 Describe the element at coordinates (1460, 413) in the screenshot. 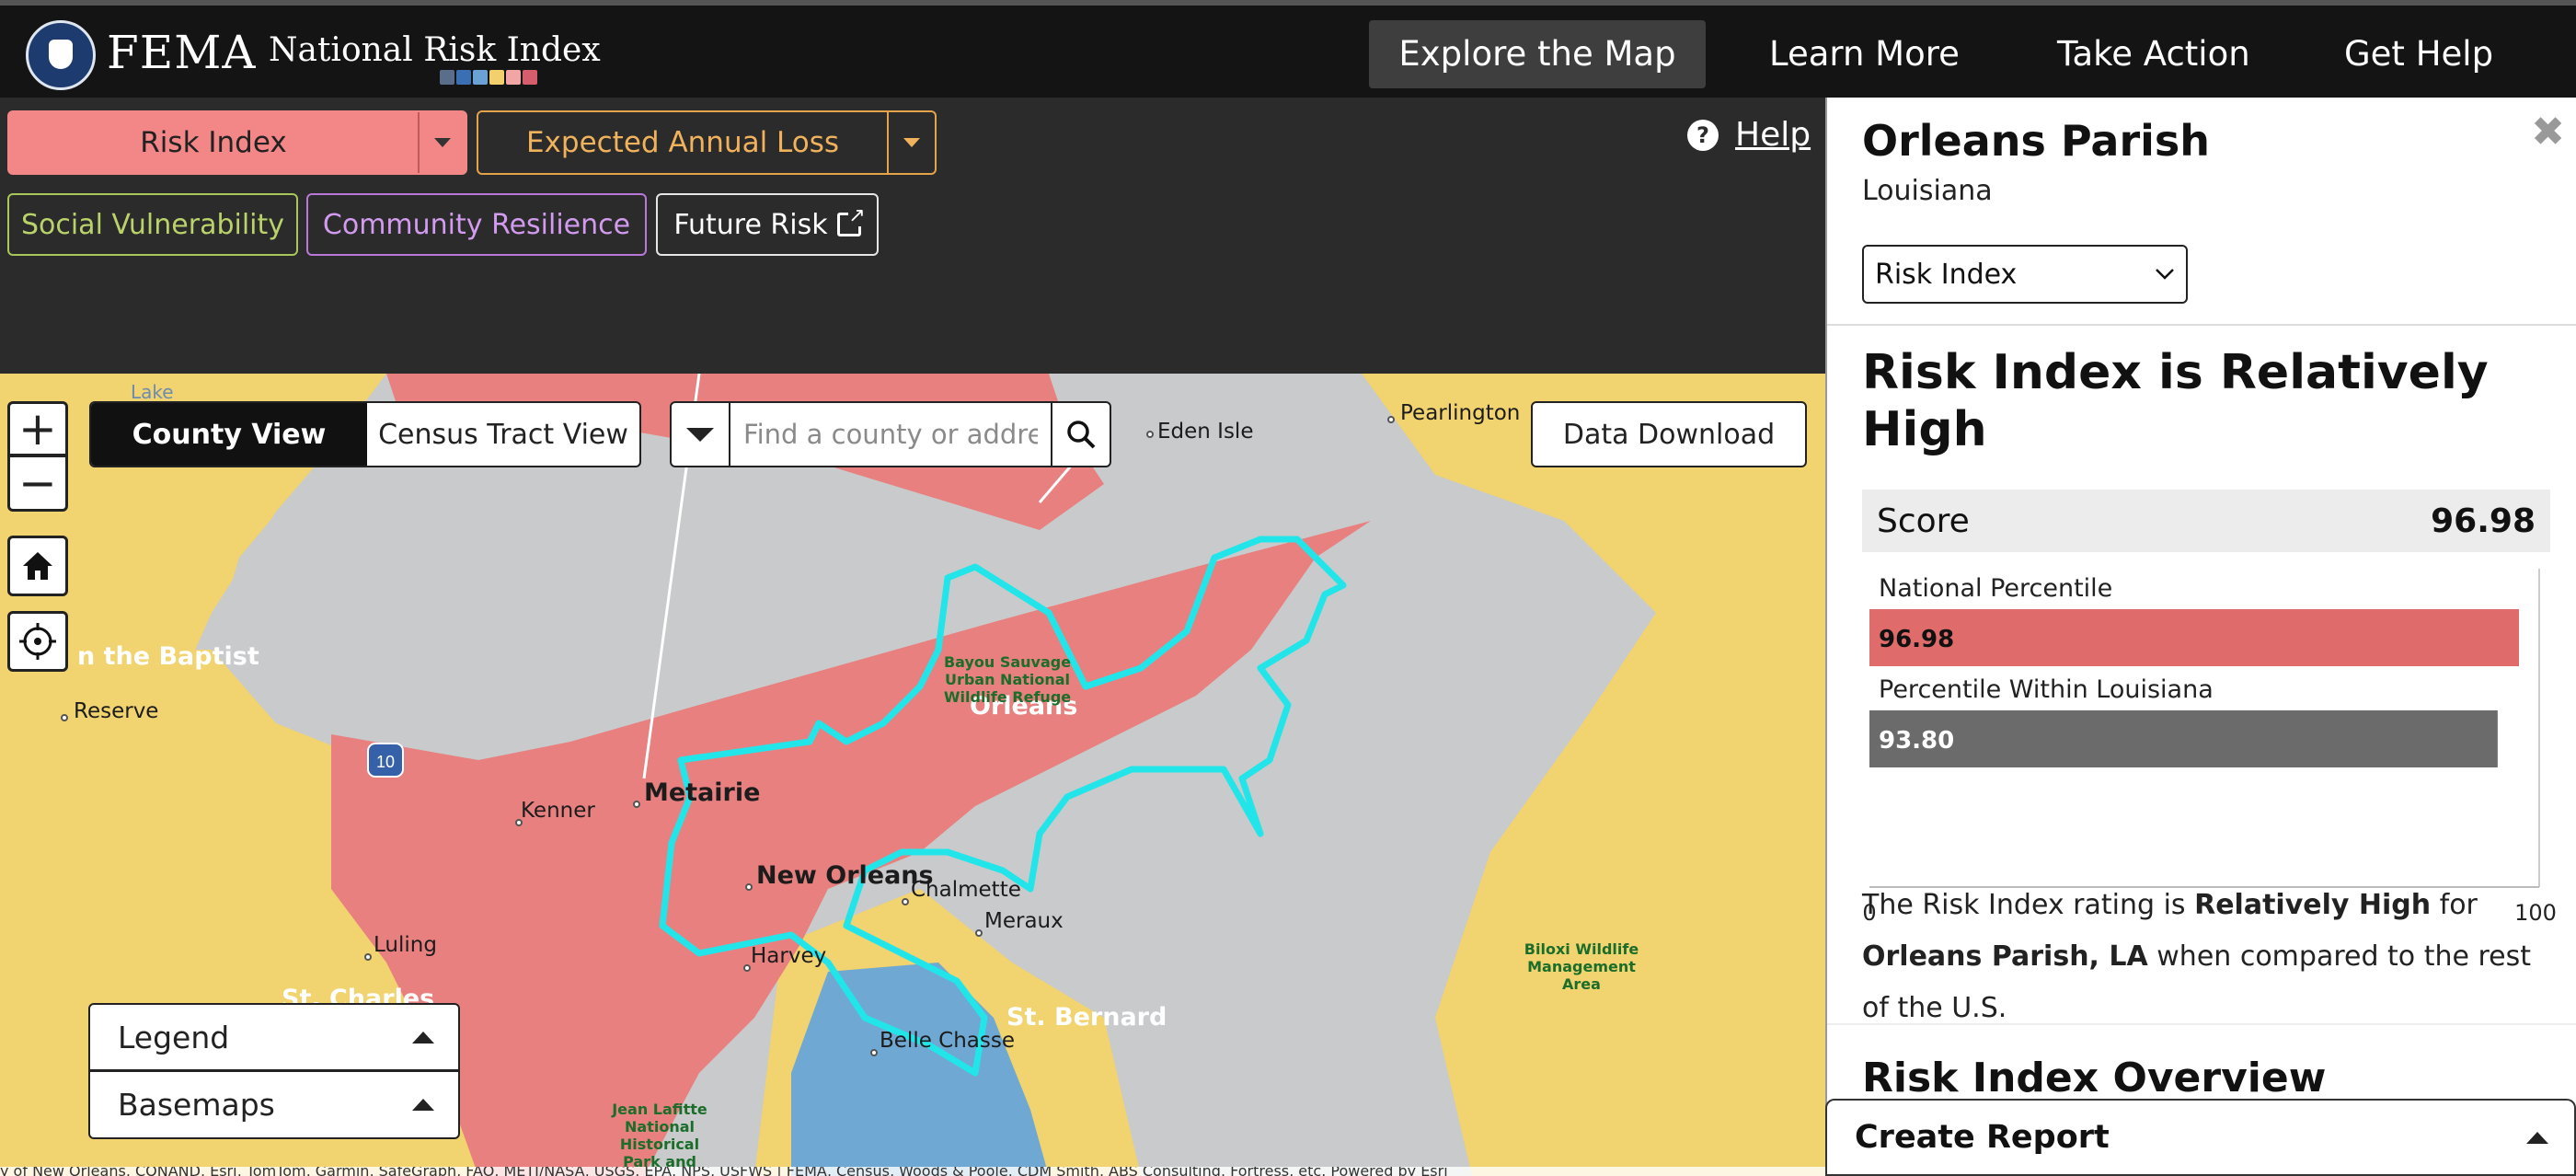

I see `map-label-pearlington: Pearlington` at that location.